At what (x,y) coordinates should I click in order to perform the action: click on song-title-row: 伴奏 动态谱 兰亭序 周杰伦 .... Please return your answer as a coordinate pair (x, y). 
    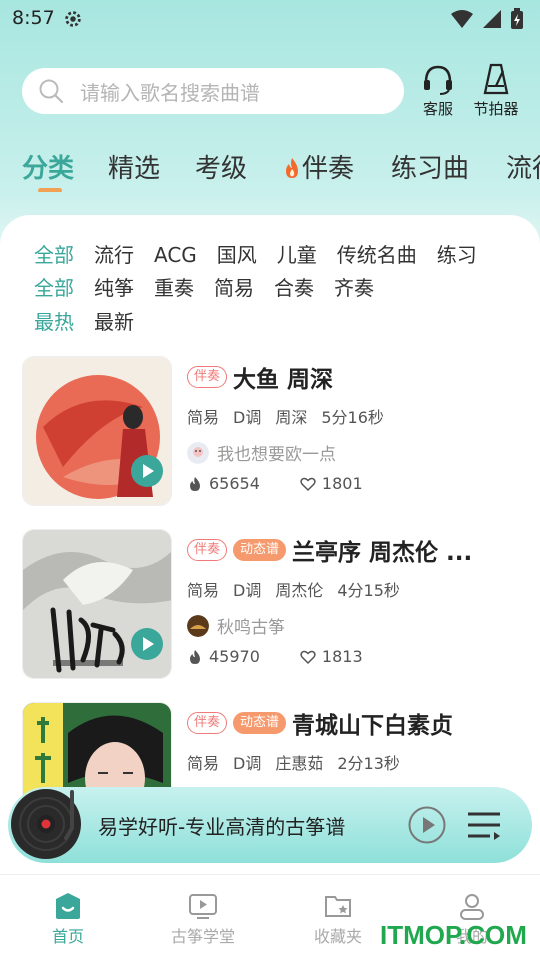
    Looking at the image, I should click on (329, 550).